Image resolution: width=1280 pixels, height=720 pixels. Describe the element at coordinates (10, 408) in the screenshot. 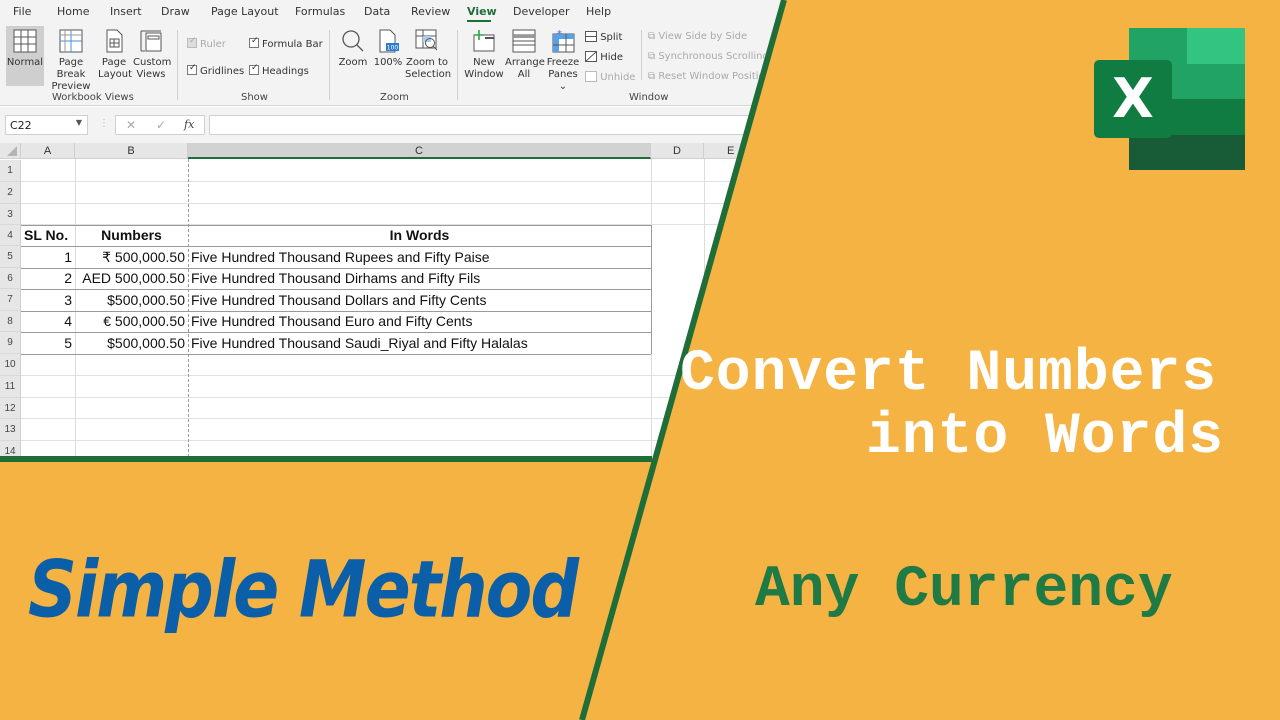

I see `row-header: 12` at that location.